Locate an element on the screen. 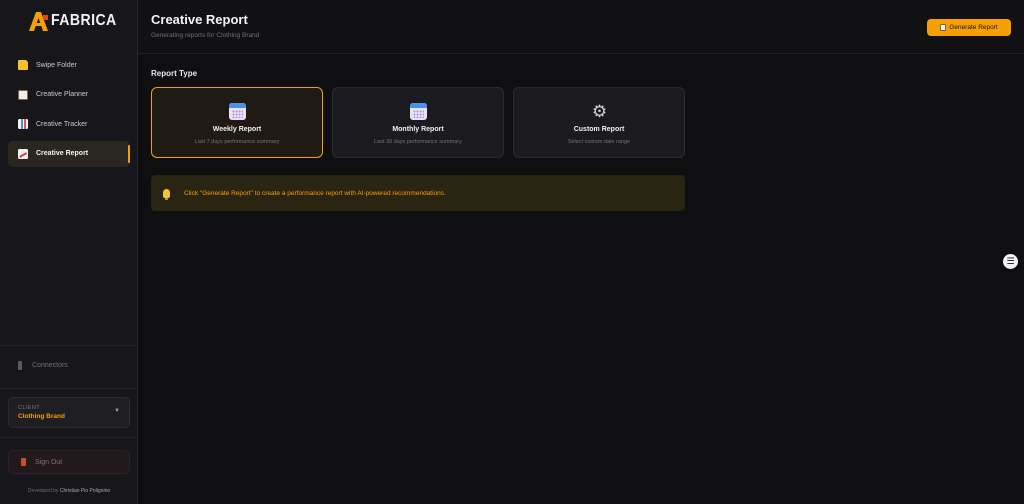 Image resolution: width=1024 pixels, height=504 pixels. generate-report-label: Generate Report is located at coordinates (973, 27).